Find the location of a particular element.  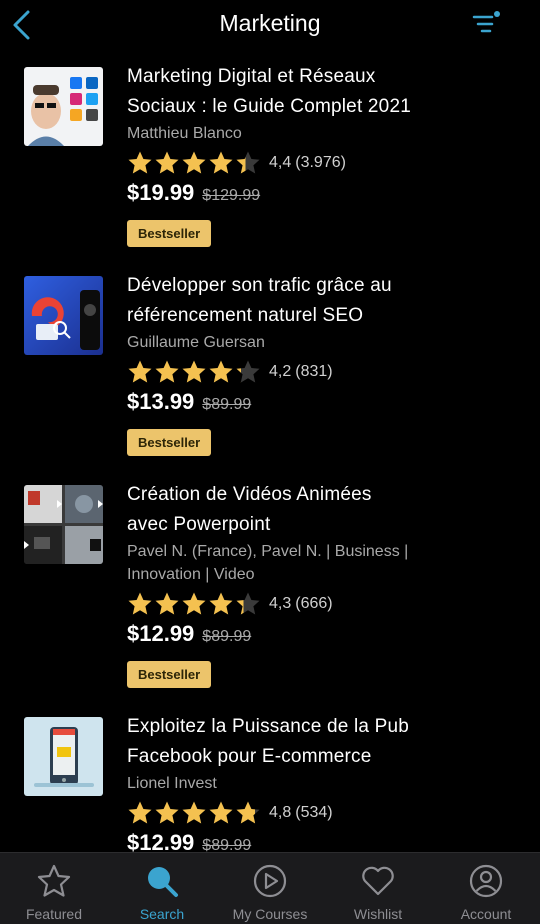

tab-label: Account is located at coordinates (486, 914).